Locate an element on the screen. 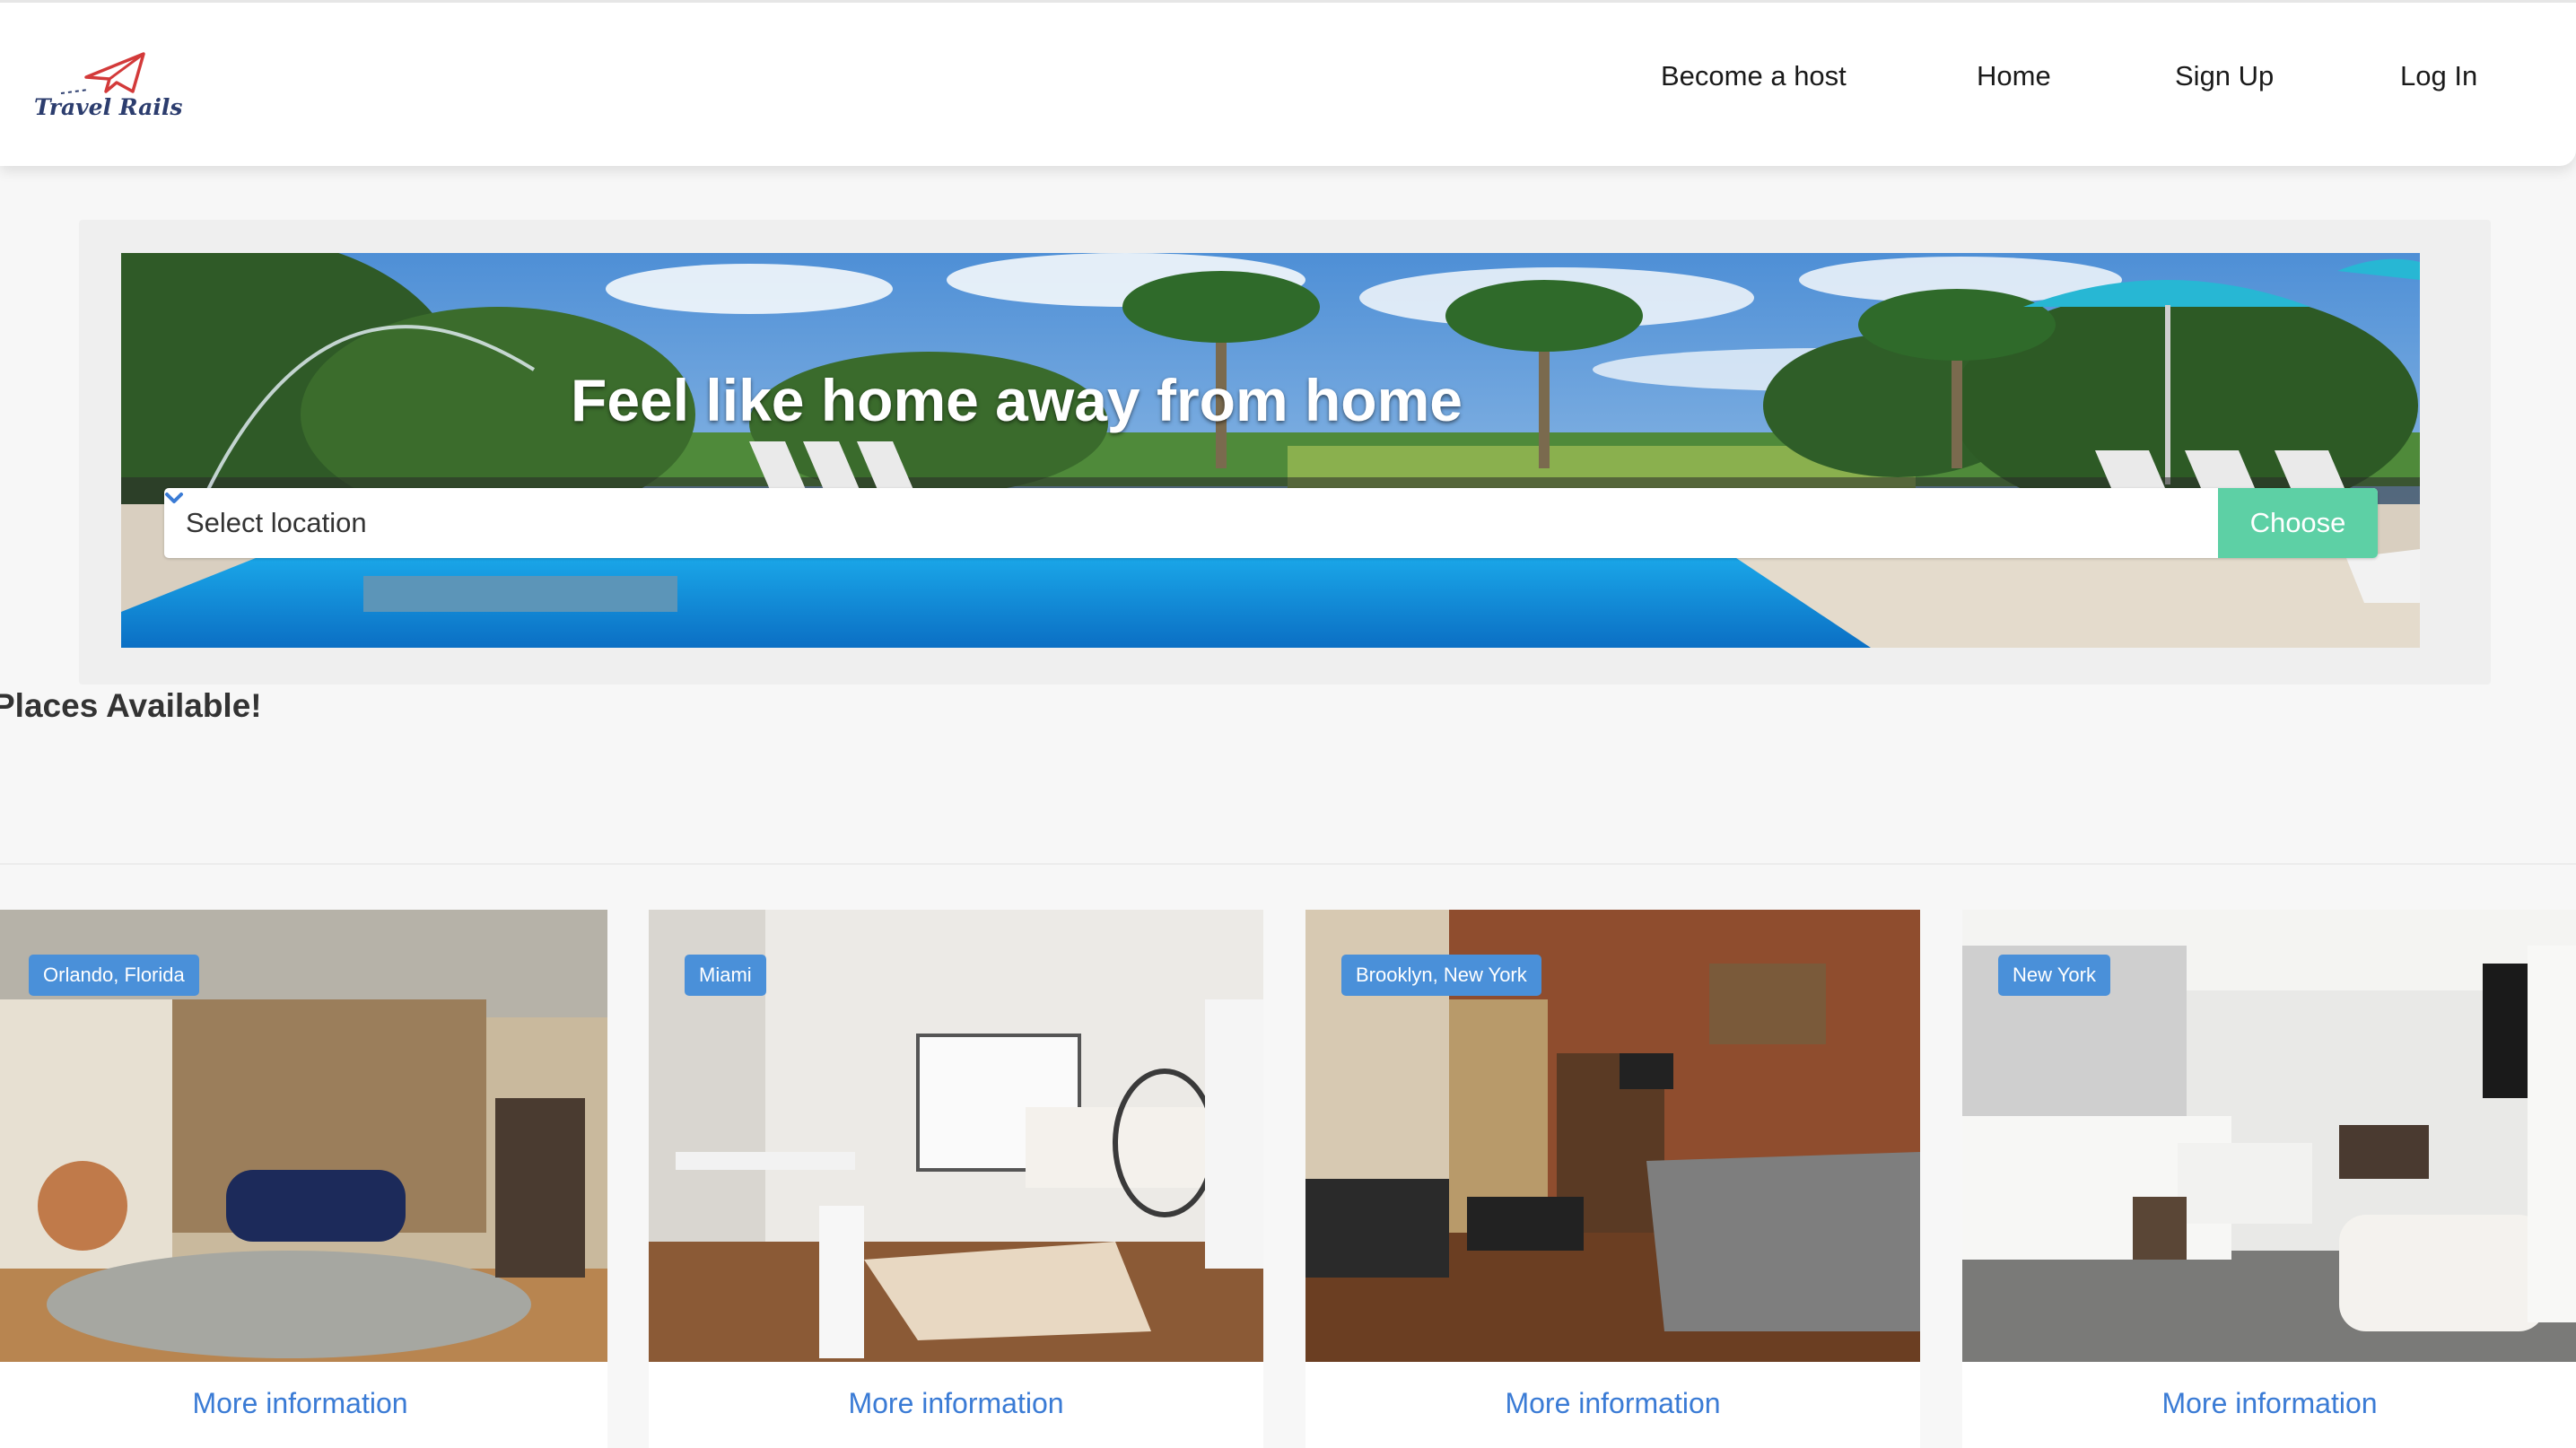  location-badge: New York is located at coordinates (2054, 975).